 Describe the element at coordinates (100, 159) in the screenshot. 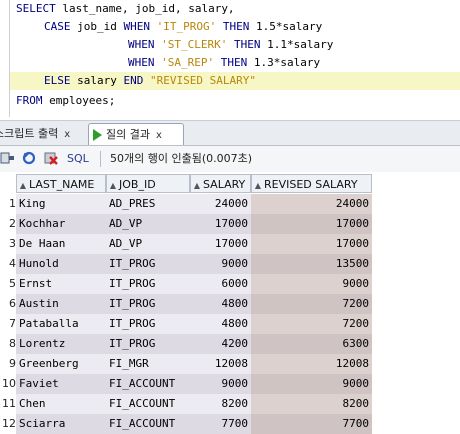

I see `toolbar-divider` at that location.